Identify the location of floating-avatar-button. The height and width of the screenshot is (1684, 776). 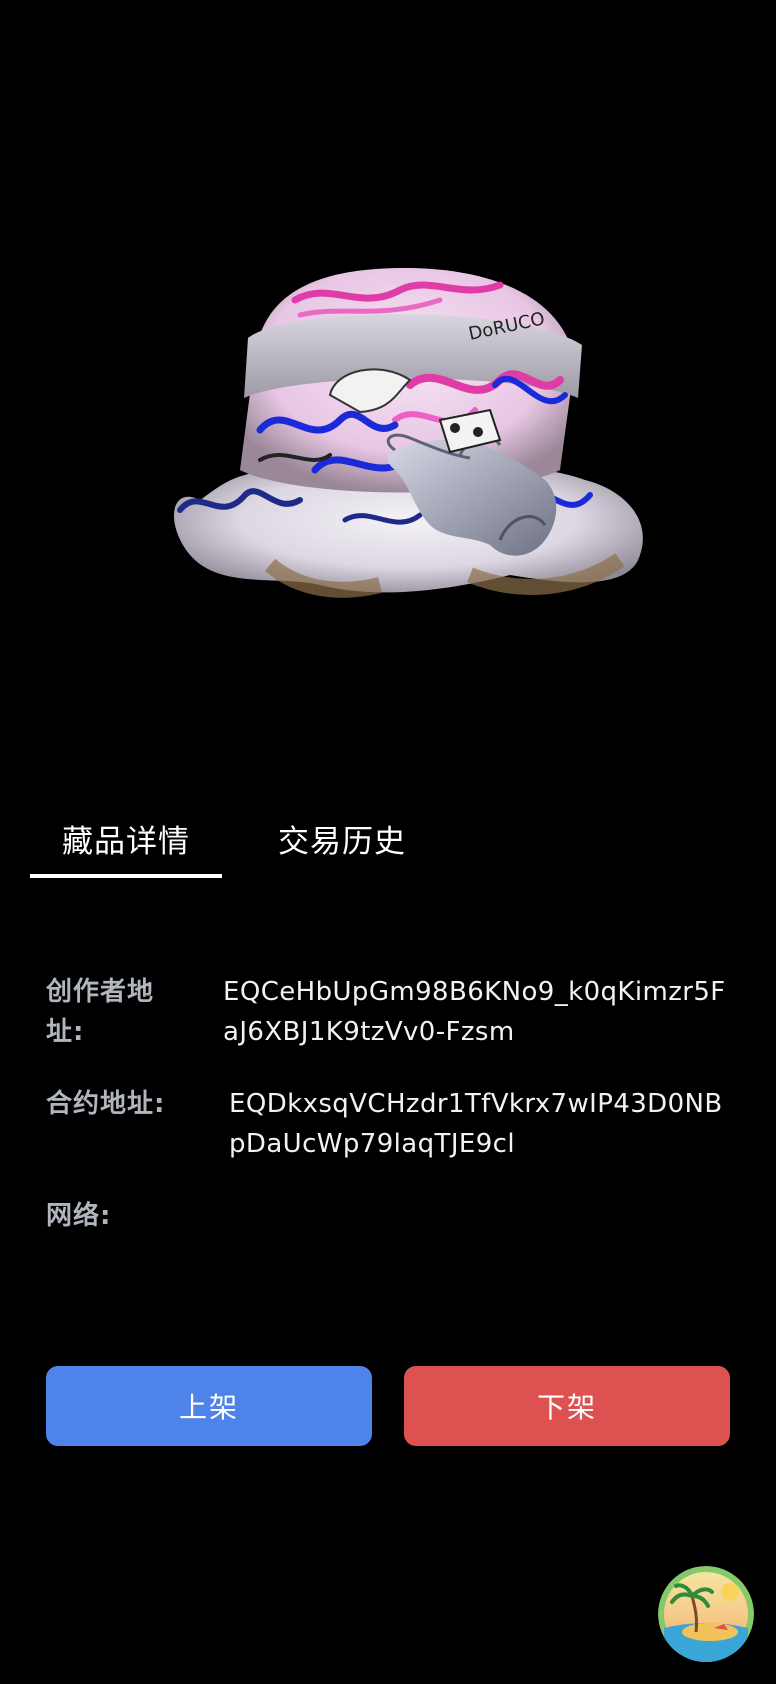
(706, 1614).